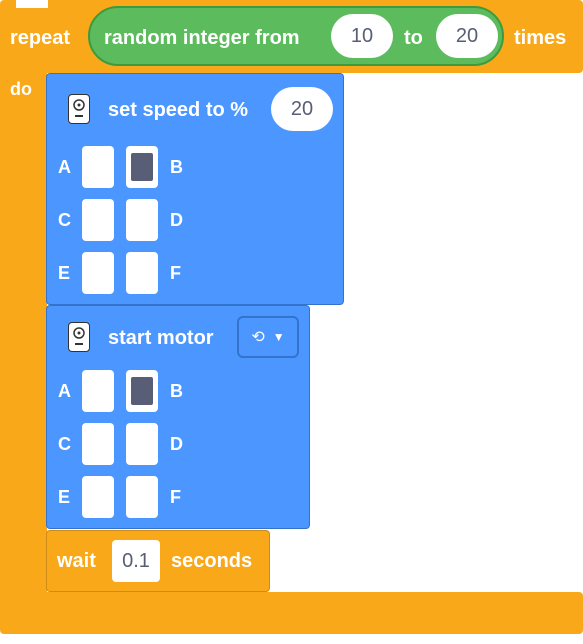 The height and width of the screenshot is (644, 583). Describe the element at coordinates (202, 38) in the screenshot. I see `random-integer-label: random integer from` at that location.